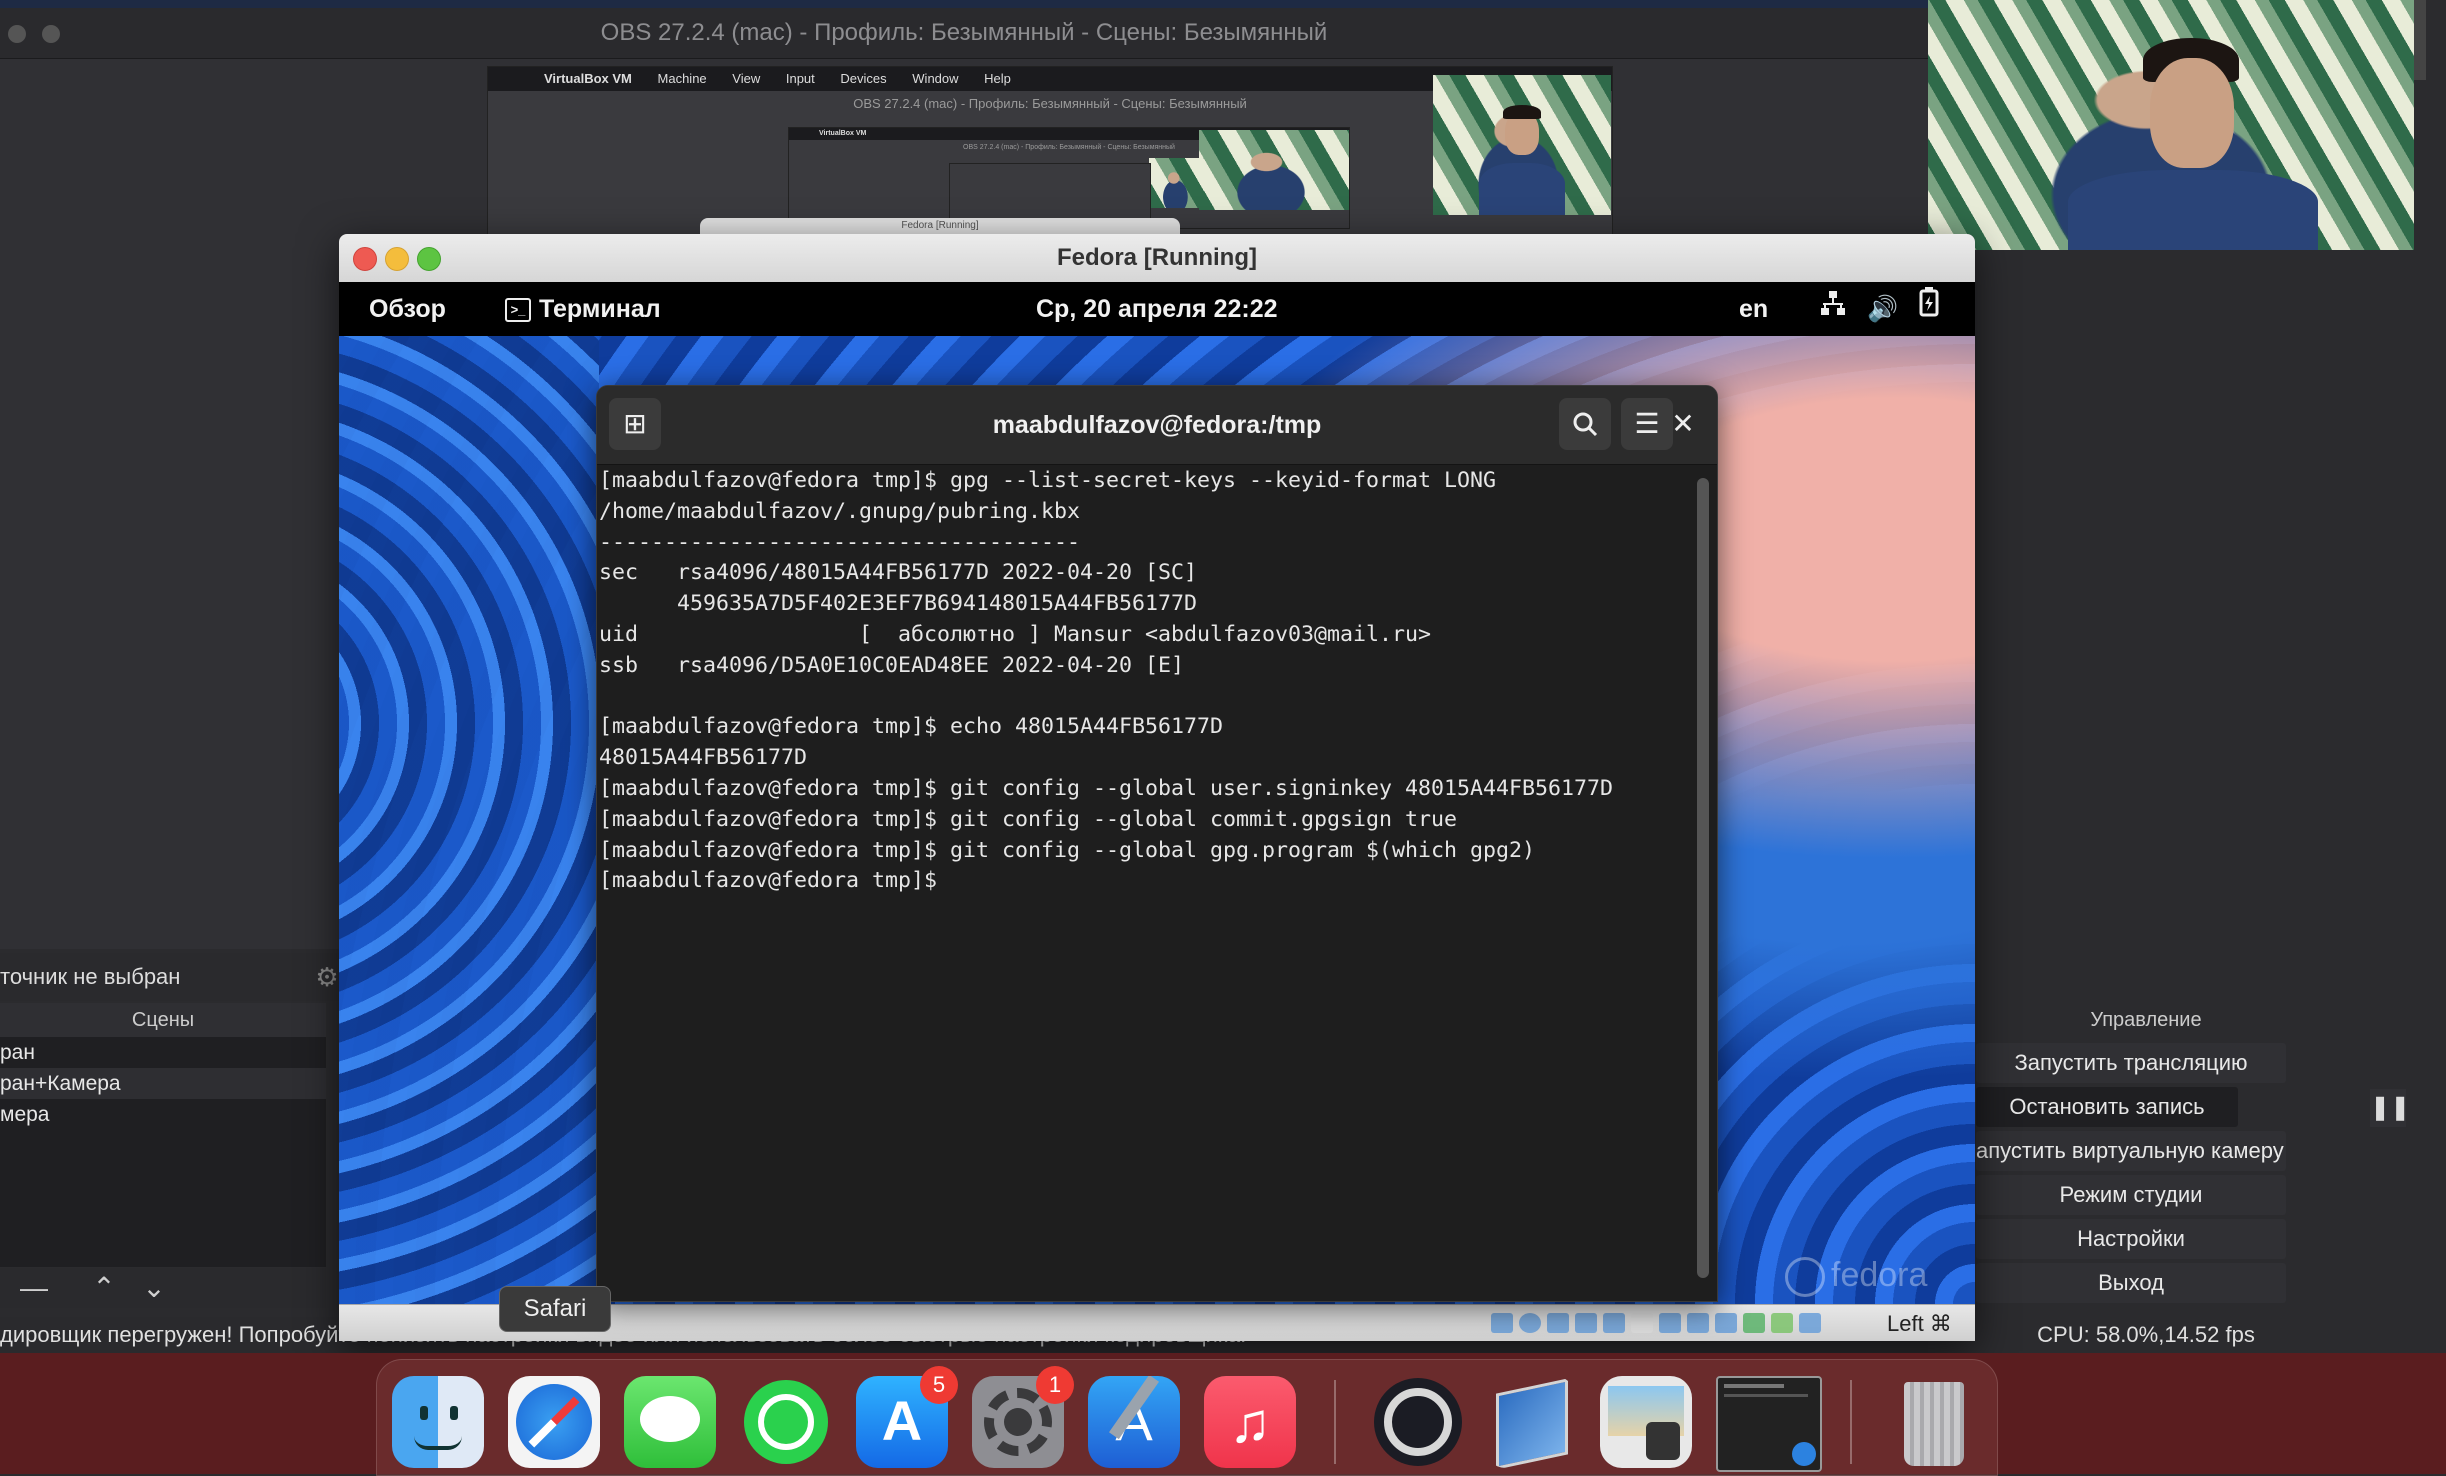 This screenshot has width=2446, height=1476. Describe the element at coordinates (2107, 1107) in the screenshot. I see `stop-record-button: Остановить запись` at that location.